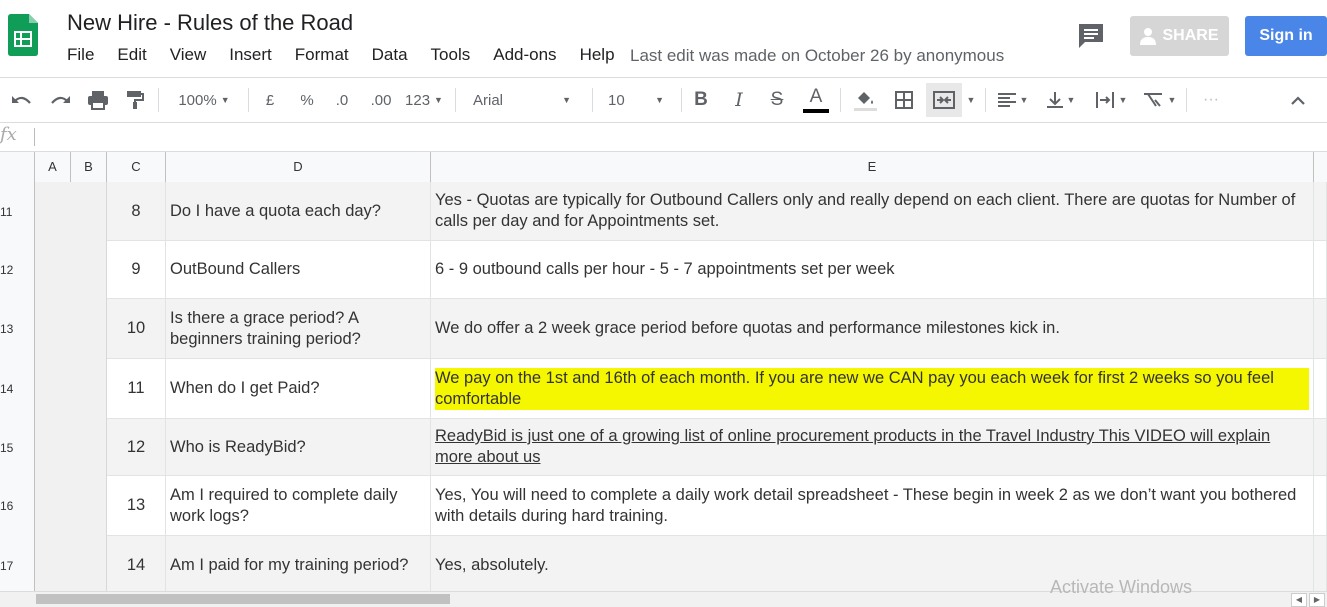  I want to click on menu-view: View, so click(188, 57).